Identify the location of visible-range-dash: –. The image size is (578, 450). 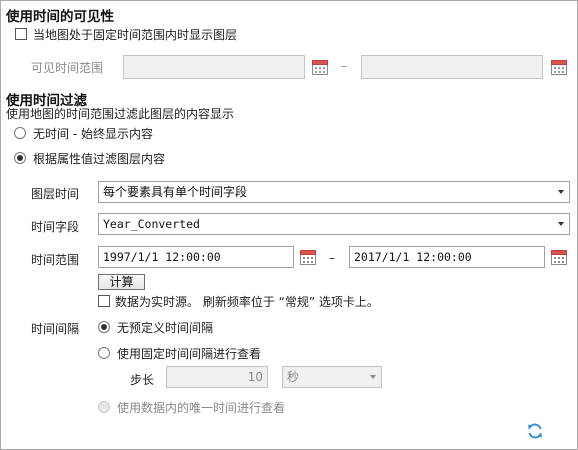
(344, 66).